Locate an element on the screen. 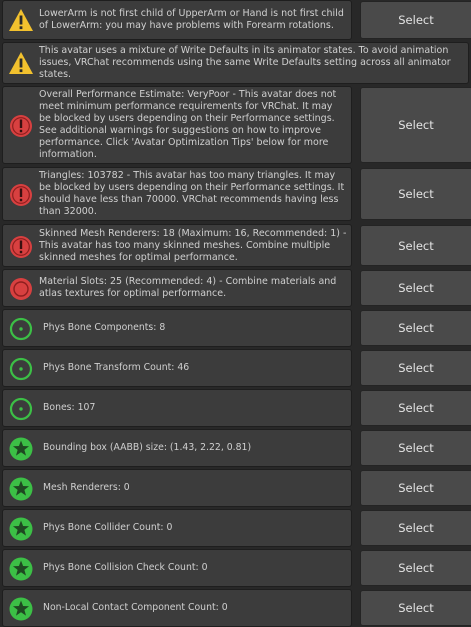 This screenshot has height=627, width=471. message-box: Phys Bone Components: 8 is located at coordinates (177, 328).